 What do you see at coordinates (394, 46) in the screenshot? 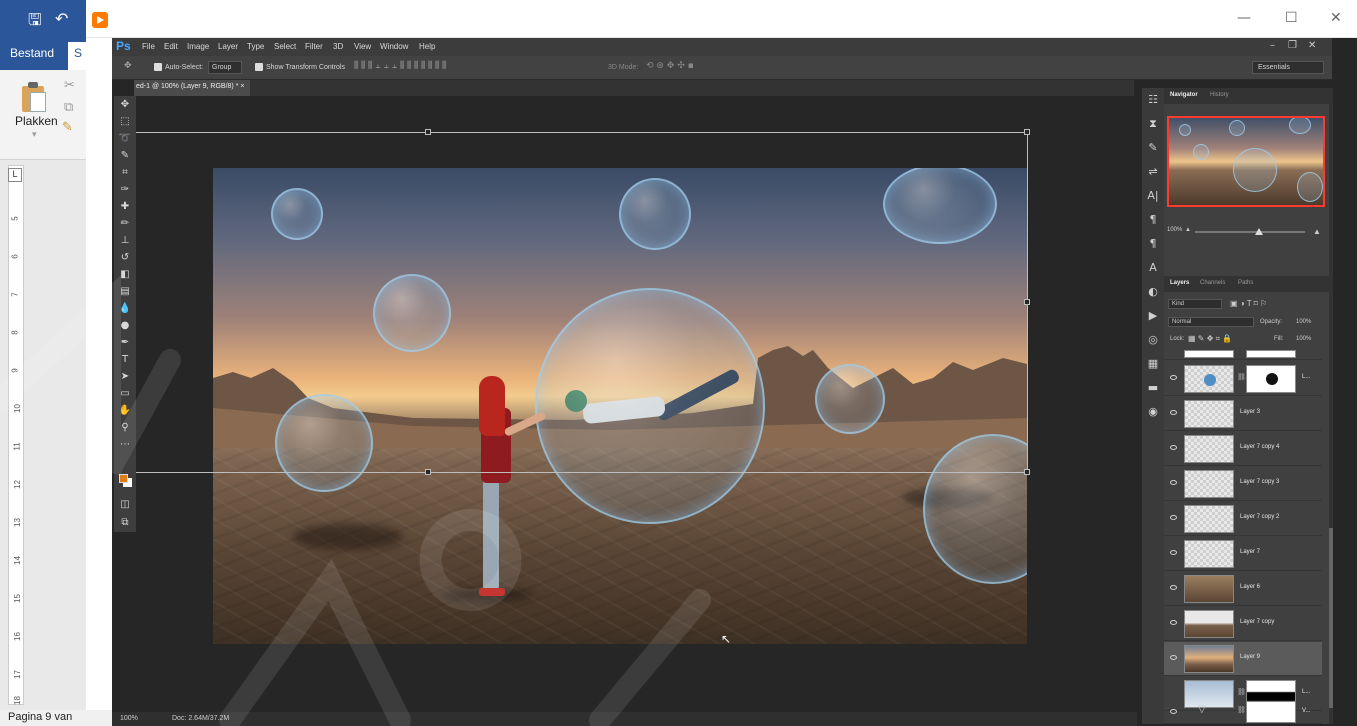
I see `menu-window: Window` at bounding box center [394, 46].